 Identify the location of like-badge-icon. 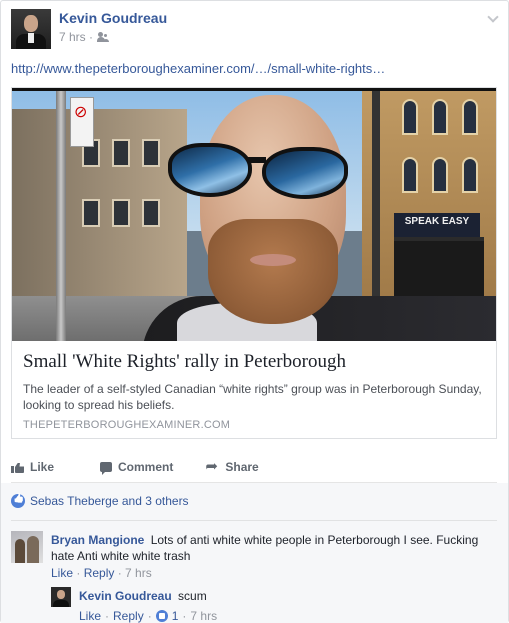
(18, 501).